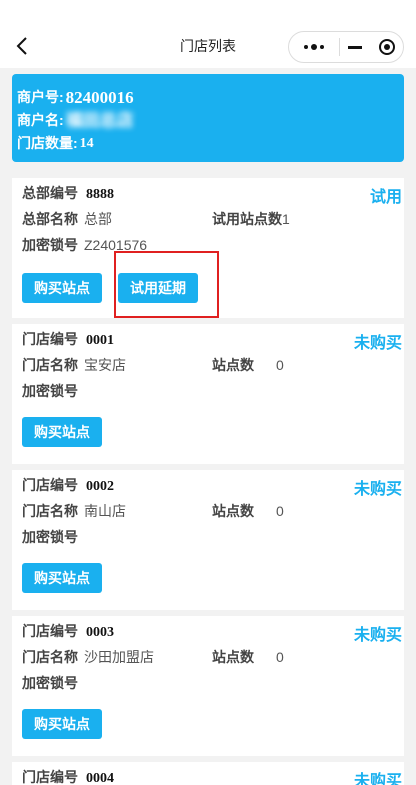 This screenshot has height=785, width=416. Describe the element at coordinates (50, 193) in the screenshot. I see `hq-code-label: 总部编号` at that location.